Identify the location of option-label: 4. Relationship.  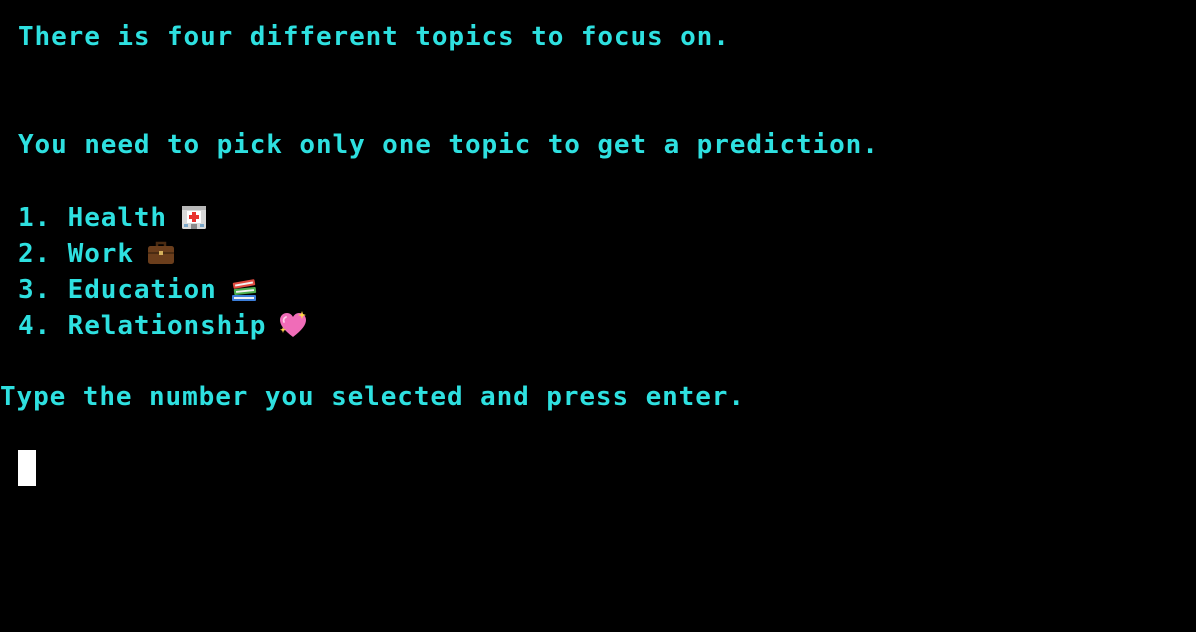
(142, 326).